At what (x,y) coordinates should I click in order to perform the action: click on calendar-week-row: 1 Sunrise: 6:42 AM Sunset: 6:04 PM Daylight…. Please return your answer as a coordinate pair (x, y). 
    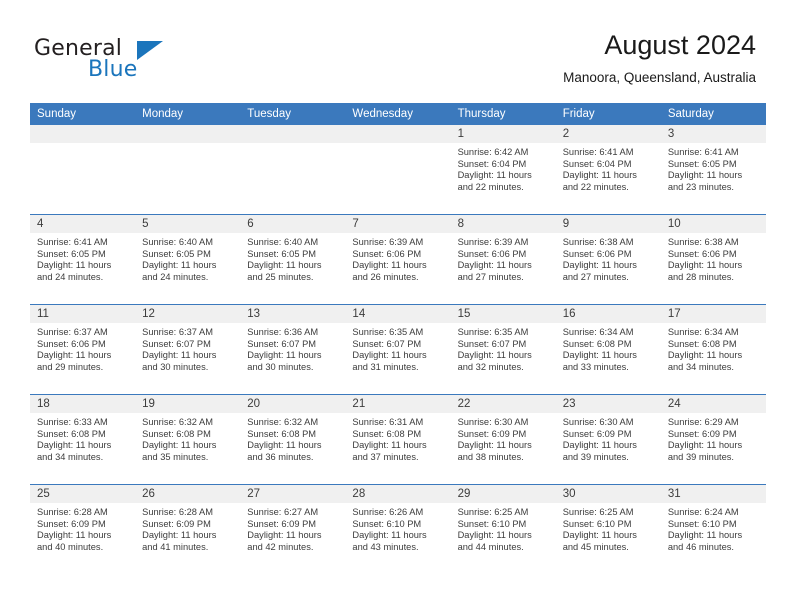
    Looking at the image, I should click on (398, 170).